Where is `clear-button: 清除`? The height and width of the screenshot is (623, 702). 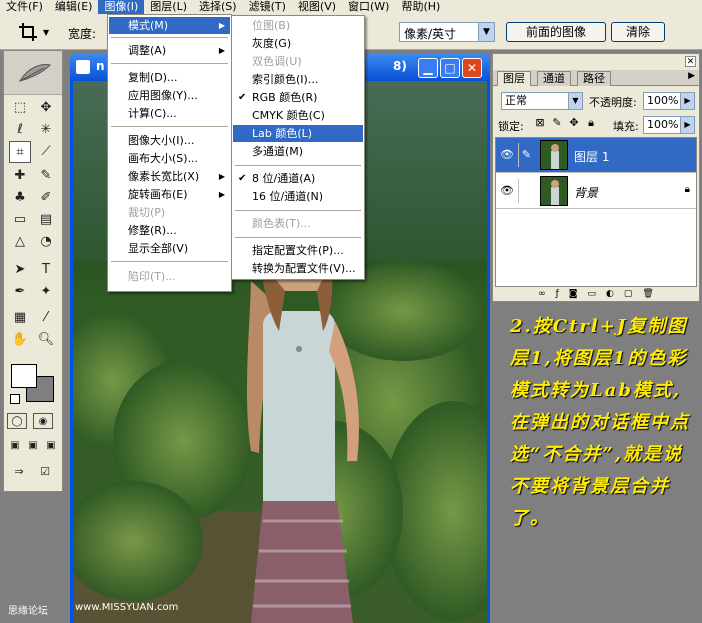 clear-button: 清除 is located at coordinates (638, 32).